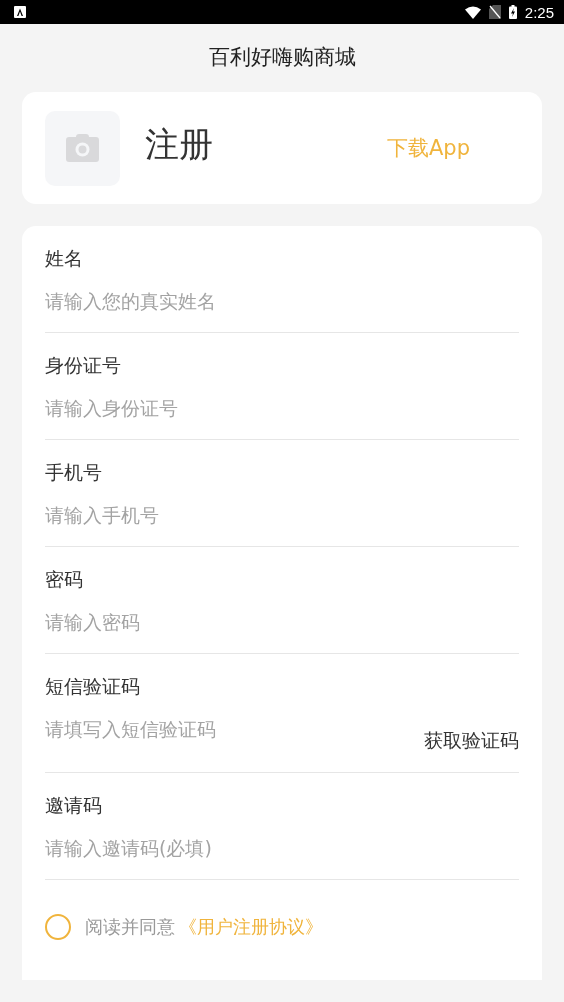 This screenshot has width=564, height=1002. I want to click on input-field: 请输入密码, so click(282, 622).